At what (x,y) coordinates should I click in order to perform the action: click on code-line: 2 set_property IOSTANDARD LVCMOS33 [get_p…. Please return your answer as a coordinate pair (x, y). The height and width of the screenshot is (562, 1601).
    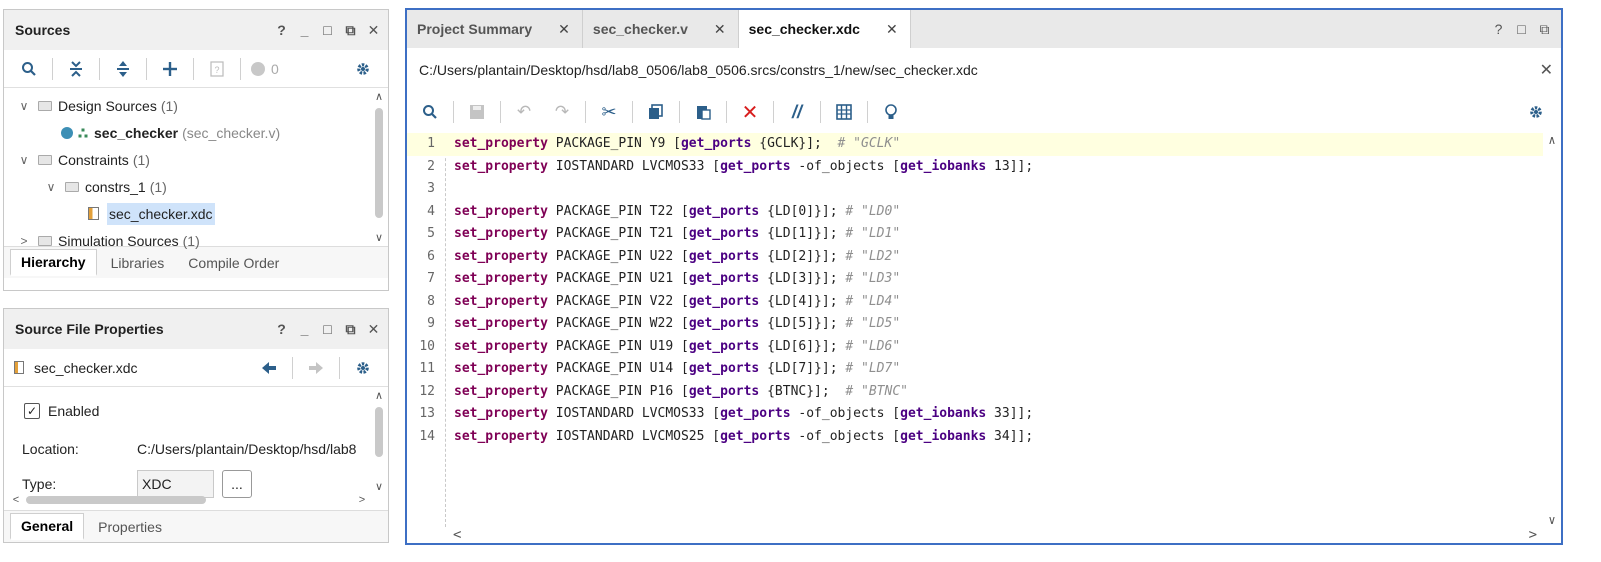
    Looking at the image, I should click on (975, 167).